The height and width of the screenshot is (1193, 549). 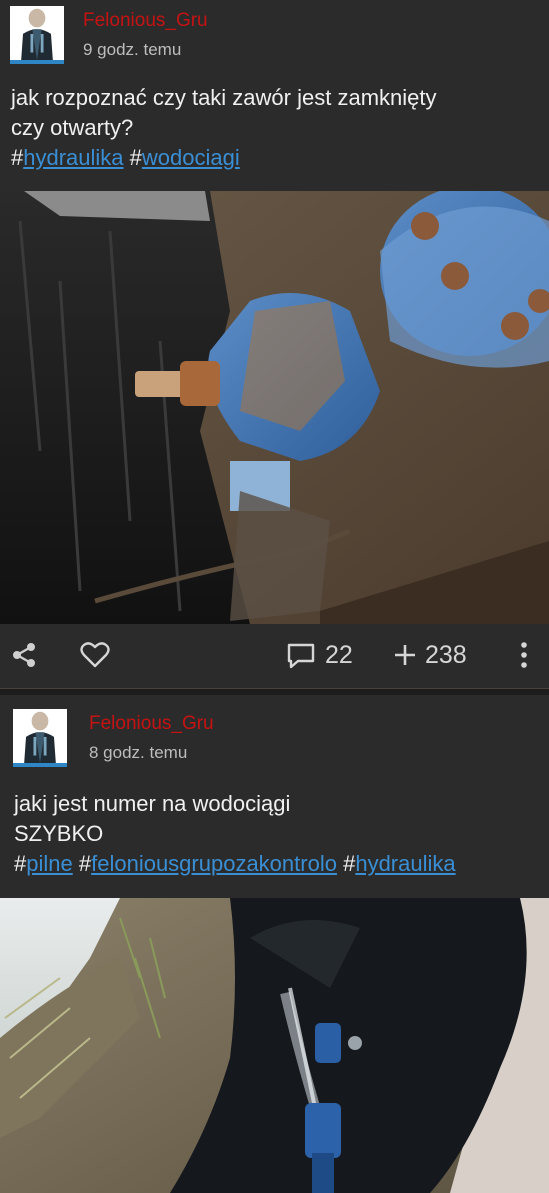 I want to click on tag-link-wodociagi: wodociagi, so click(x=191, y=157).